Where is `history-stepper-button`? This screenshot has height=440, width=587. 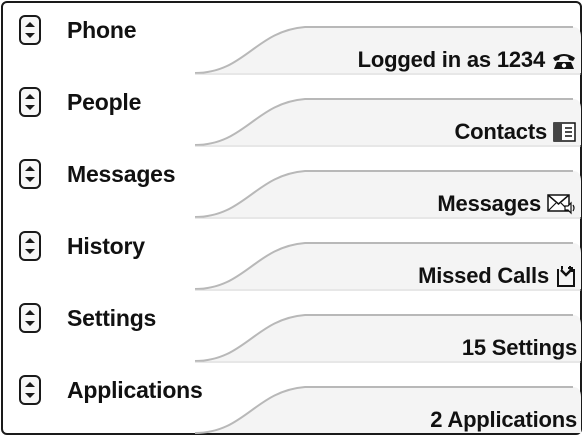 history-stepper-button is located at coordinates (30, 246).